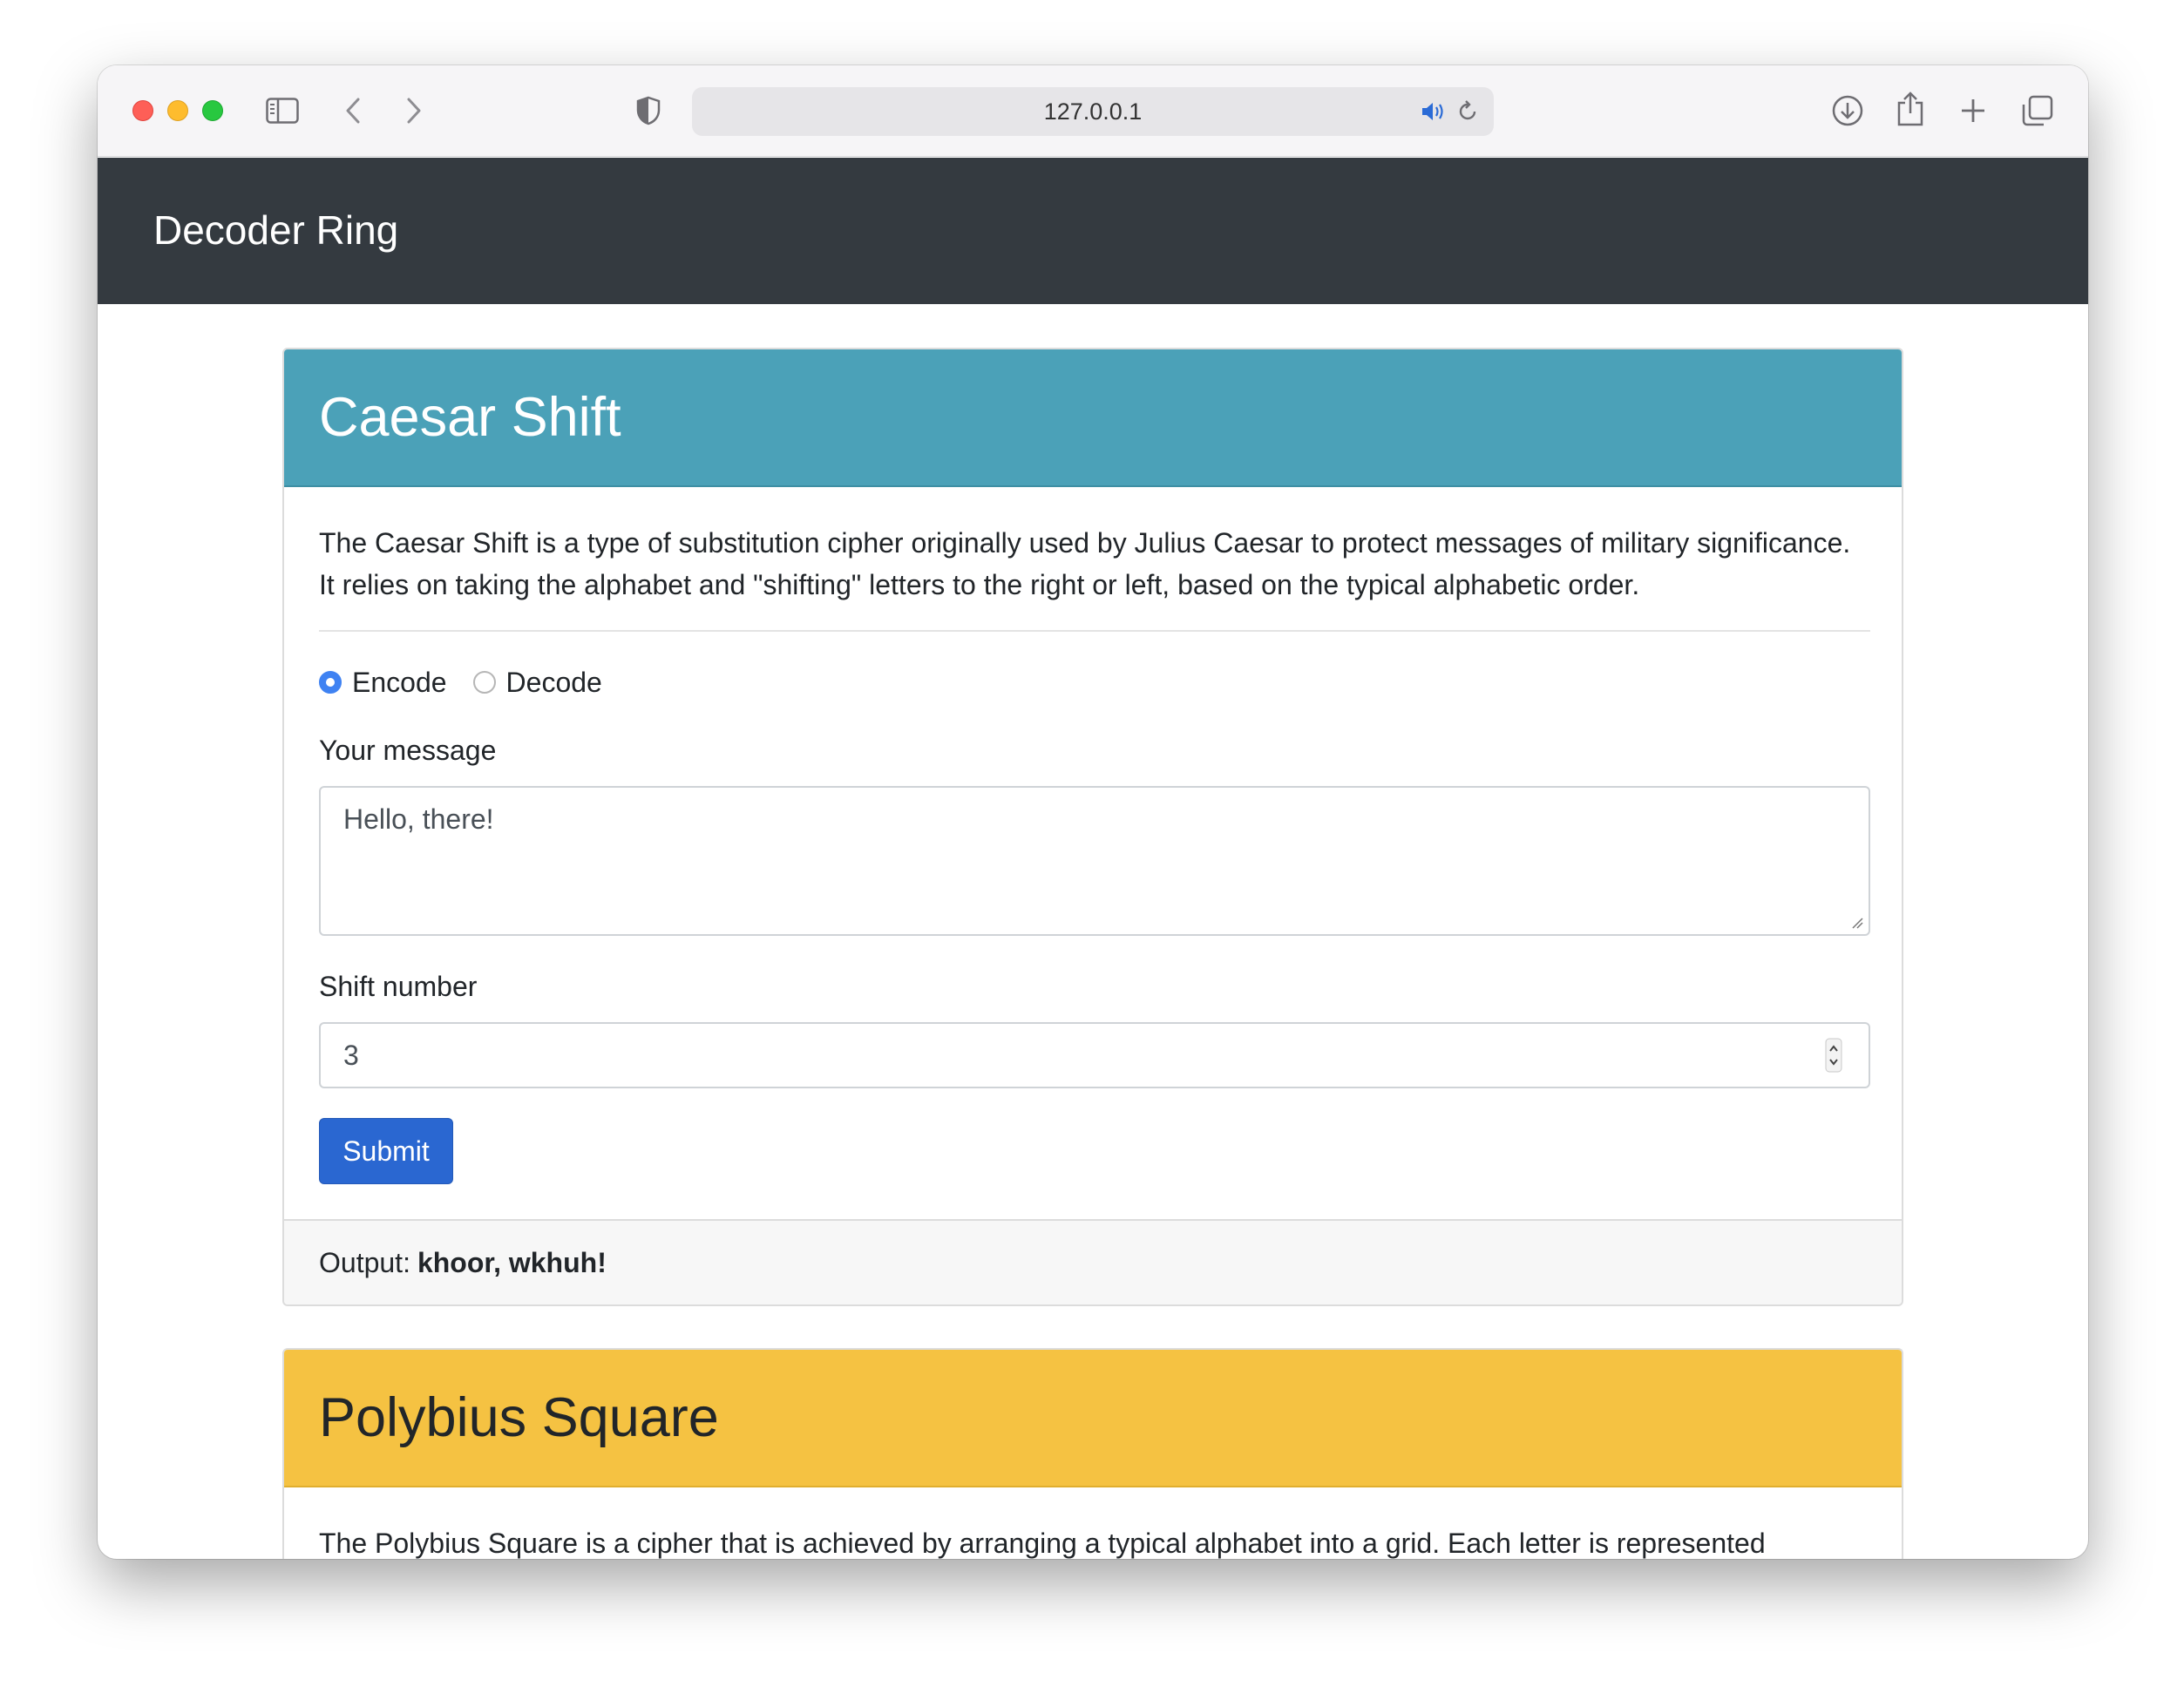  I want to click on mode-radio-group: Encode Decode, so click(1093, 682).